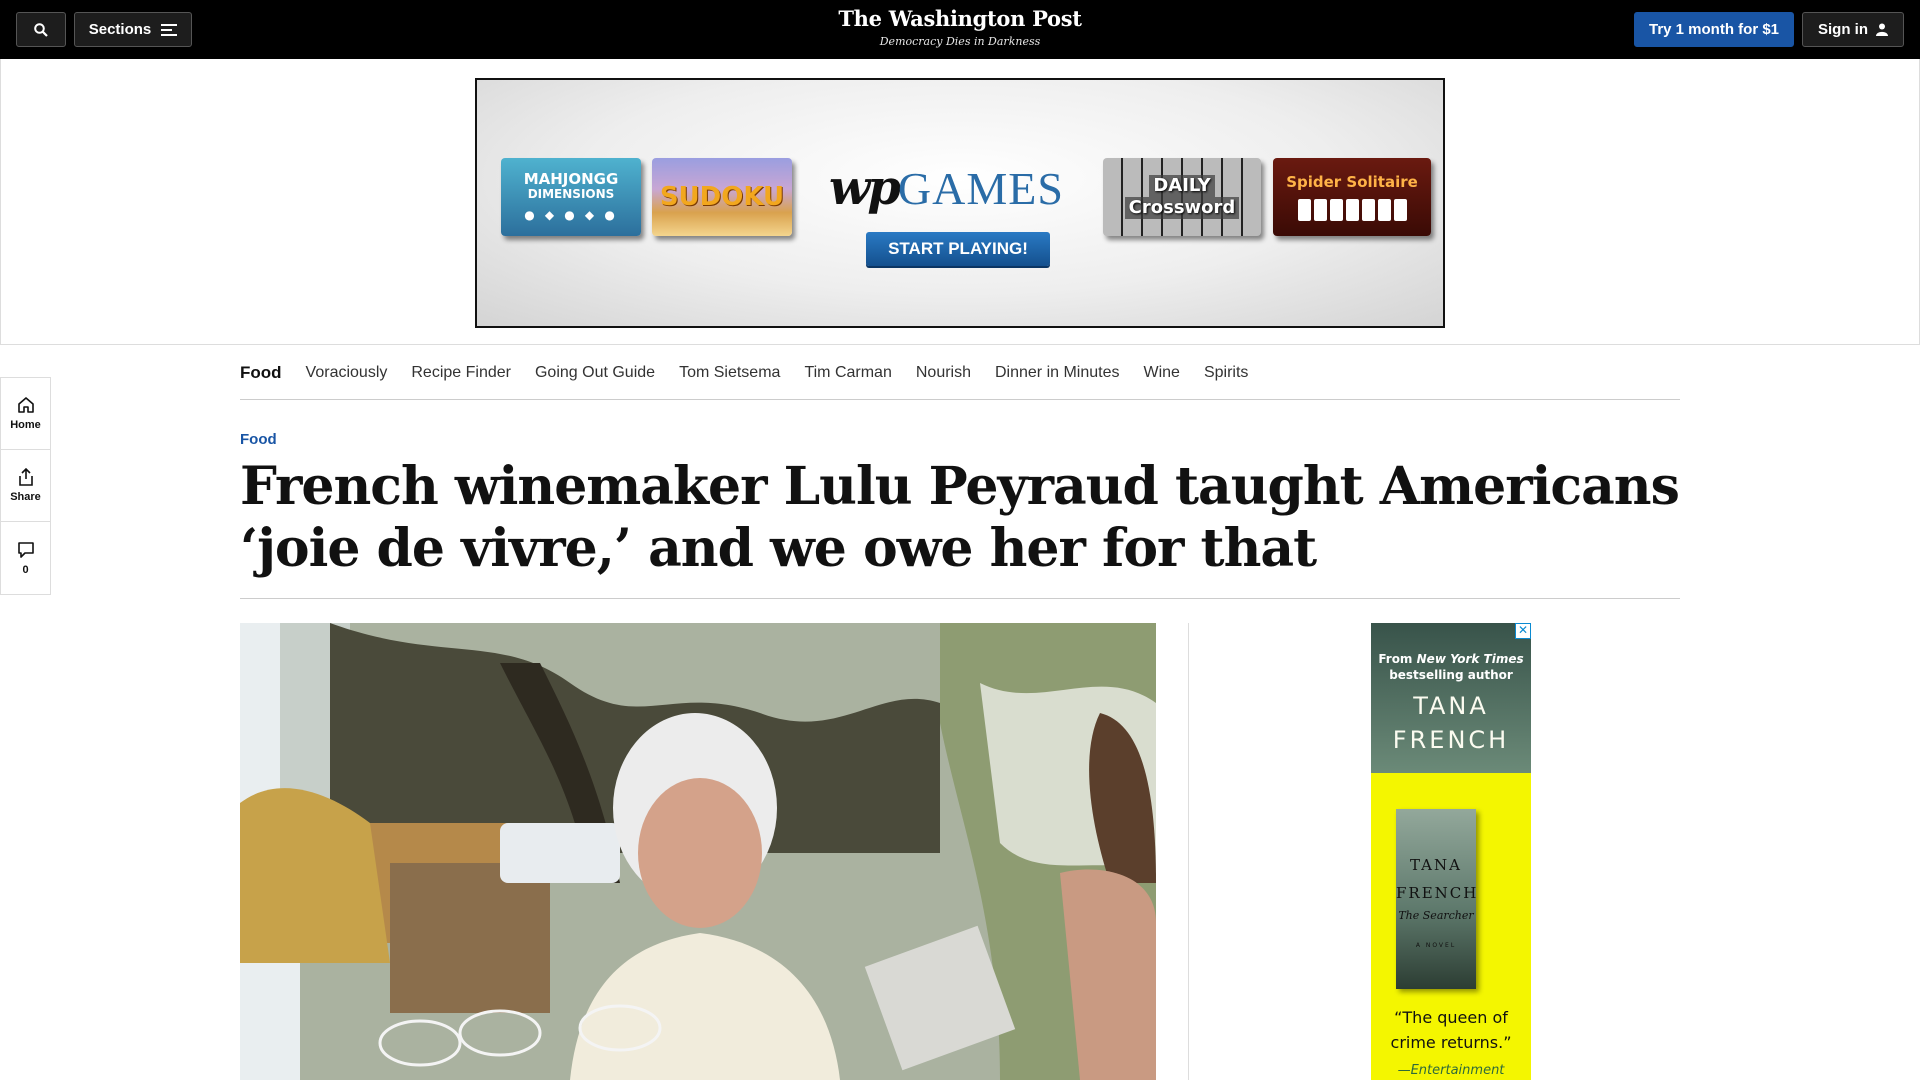 The height and width of the screenshot is (1080, 1920). What do you see at coordinates (1436, 915) in the screenshot?
I see `book-cover-title: The Searcher` at bounding box center [1436, 915].